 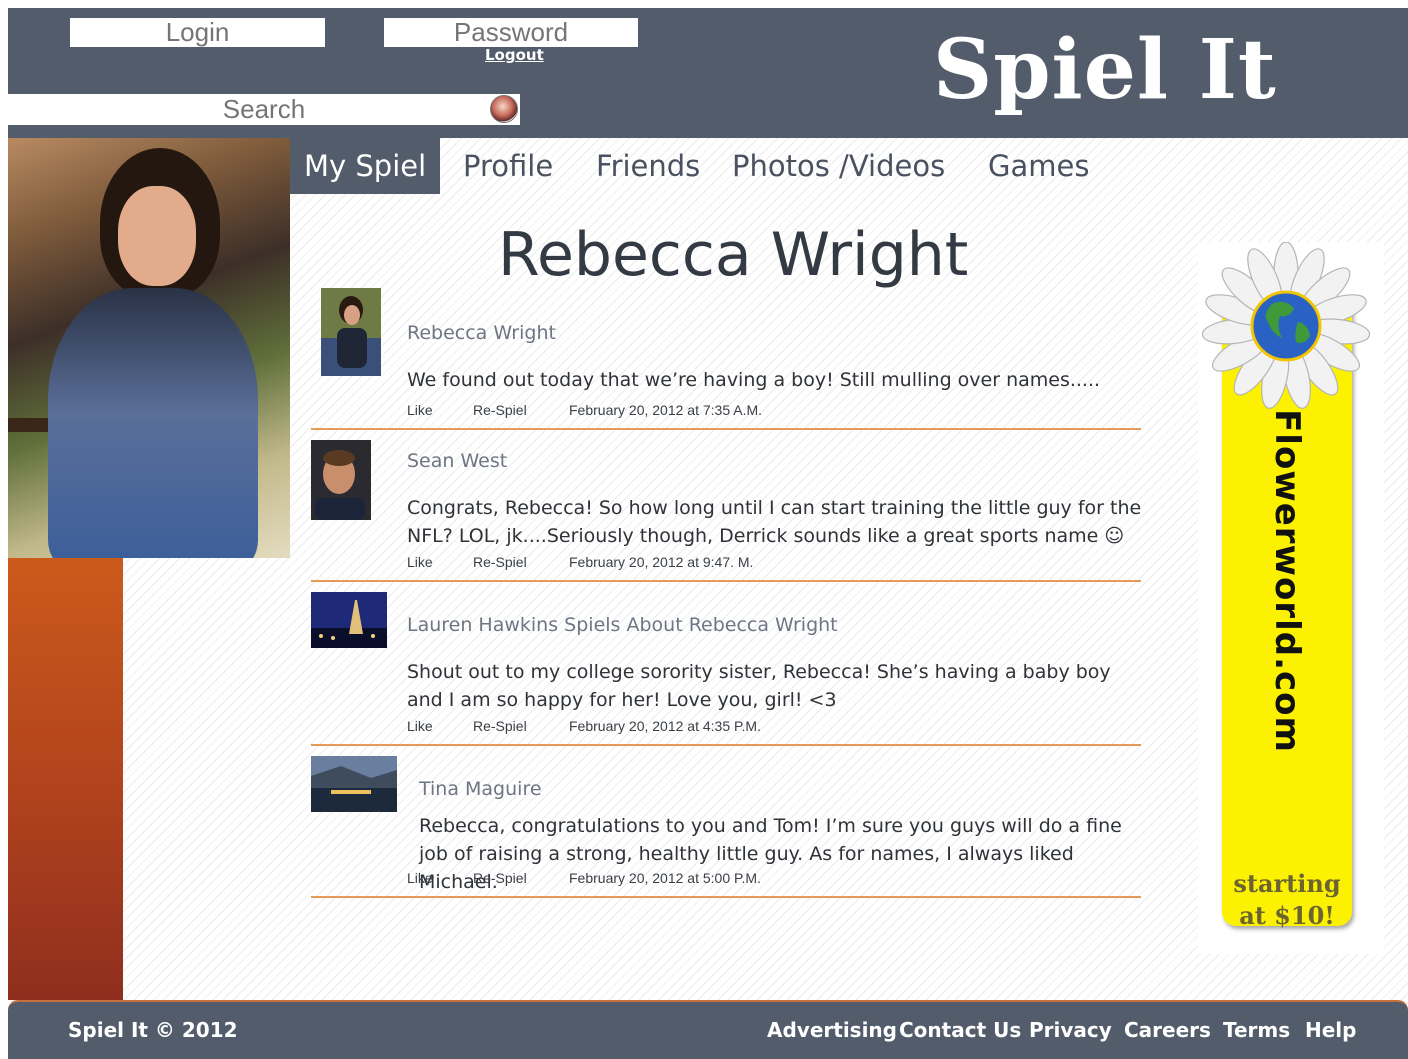 What do you see at coordinates (1286, 325) in the screenshot?
I see `daisy-globe-icon` at bounding box center [1286, 325].